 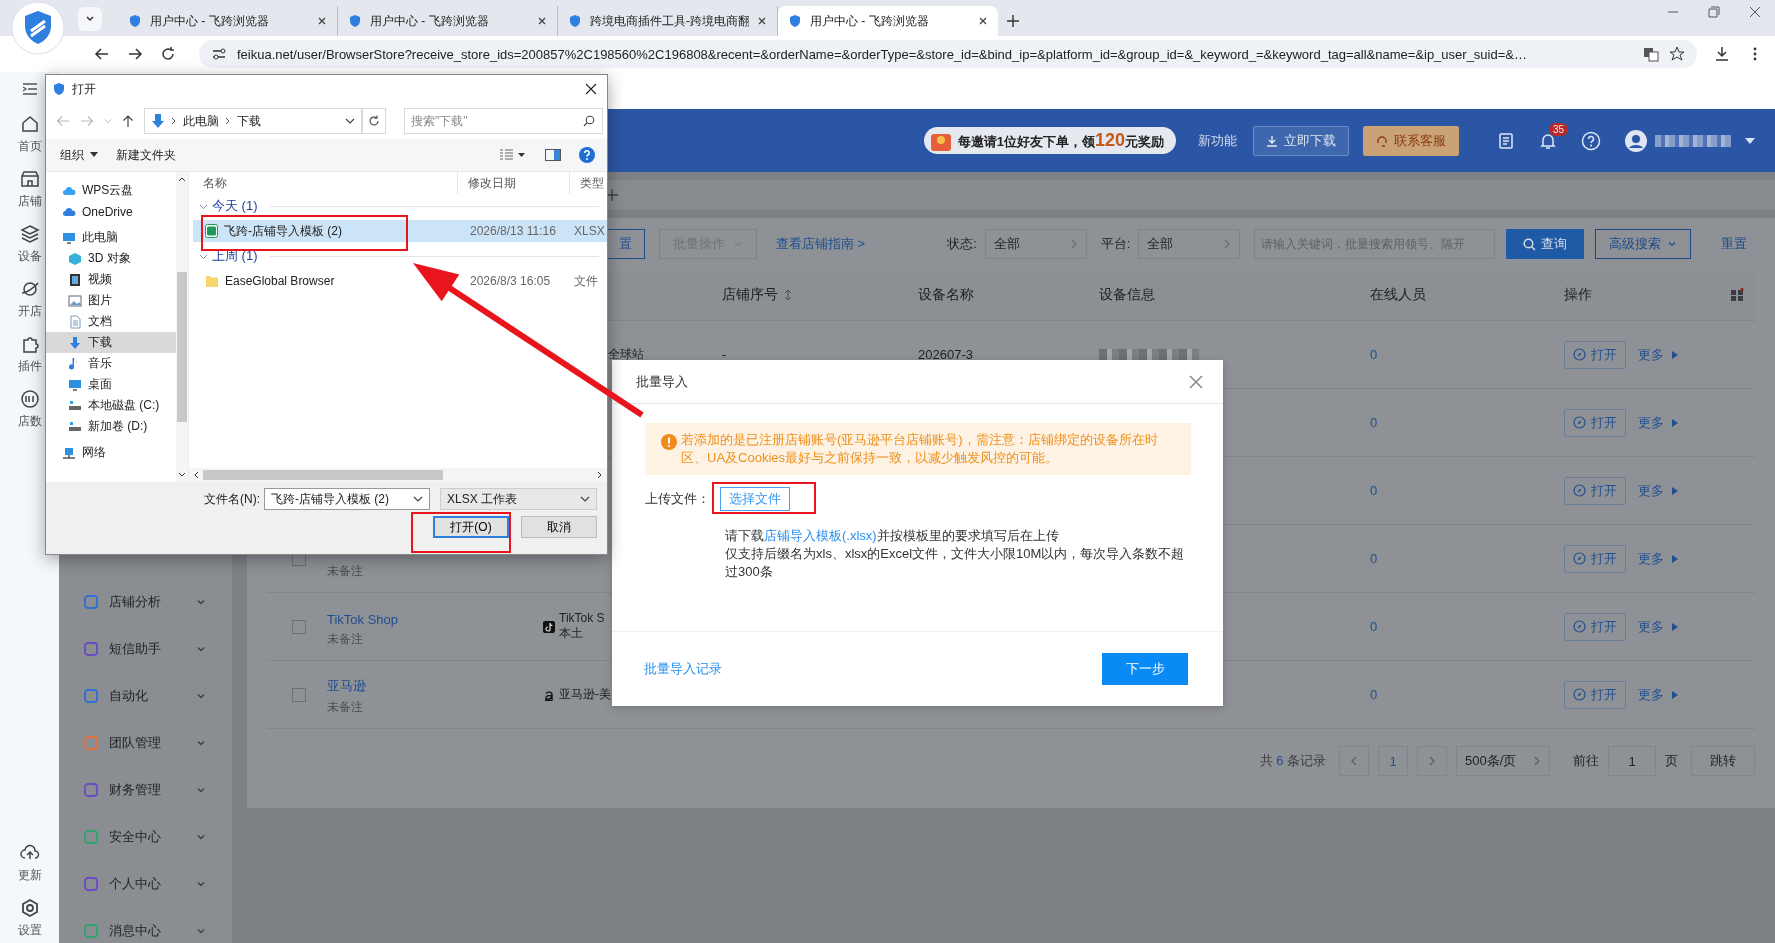 I want to click on cancel-button: 取消, so click(x=559, y=527).